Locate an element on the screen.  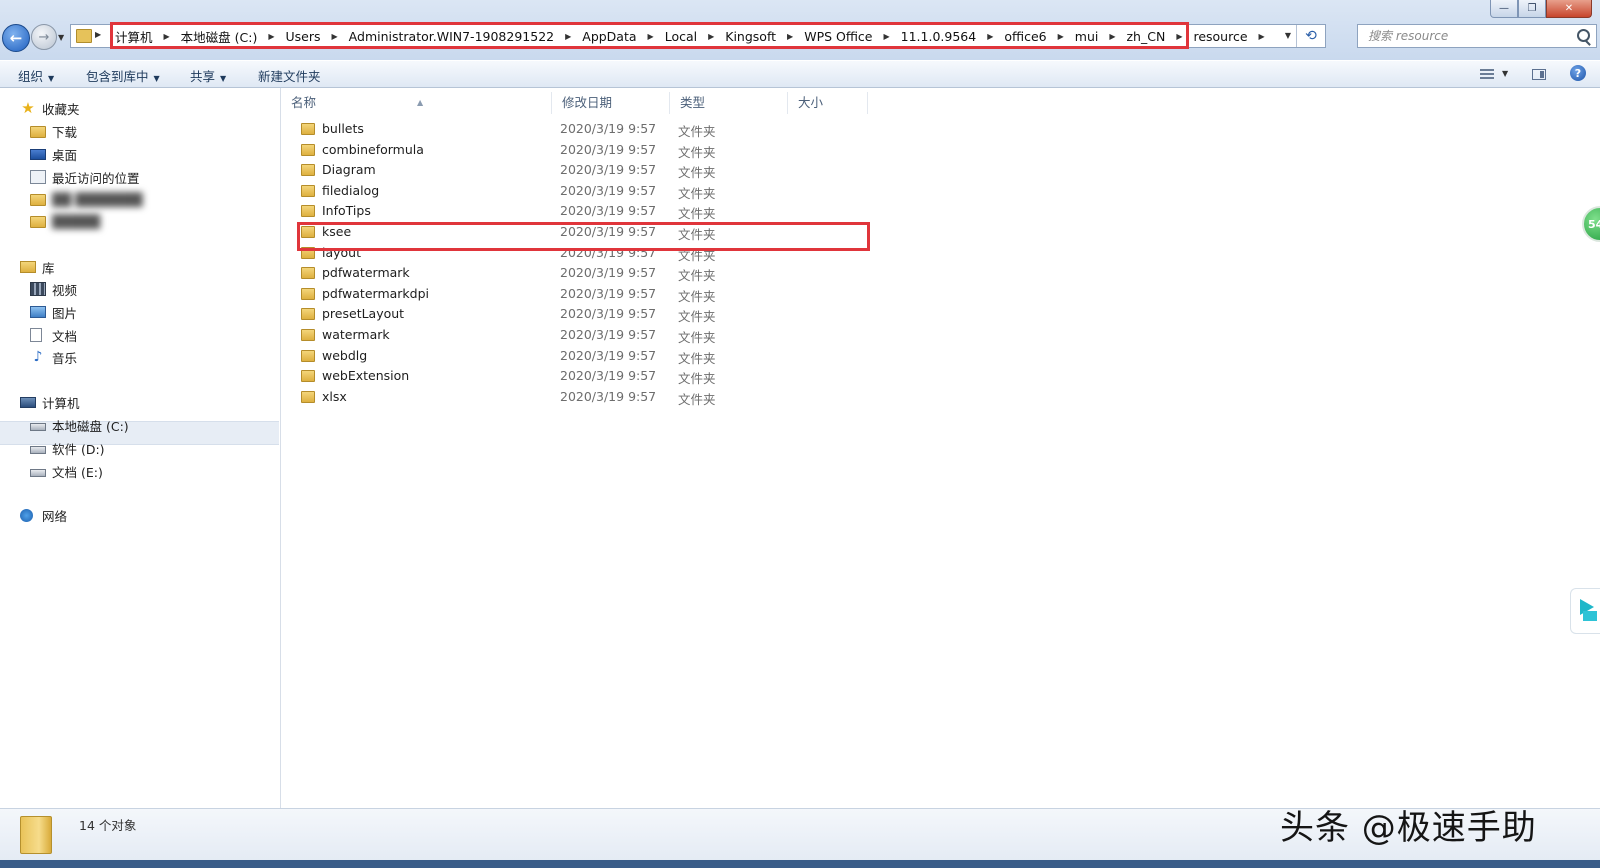
desktop-icon is located at coordinates (38, 154).